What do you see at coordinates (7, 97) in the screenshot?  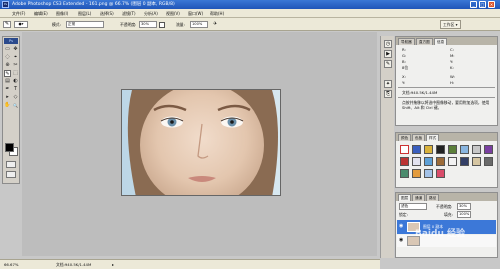 I see `path-select-tool-icon: ▸` at bounding box center [7, 97].